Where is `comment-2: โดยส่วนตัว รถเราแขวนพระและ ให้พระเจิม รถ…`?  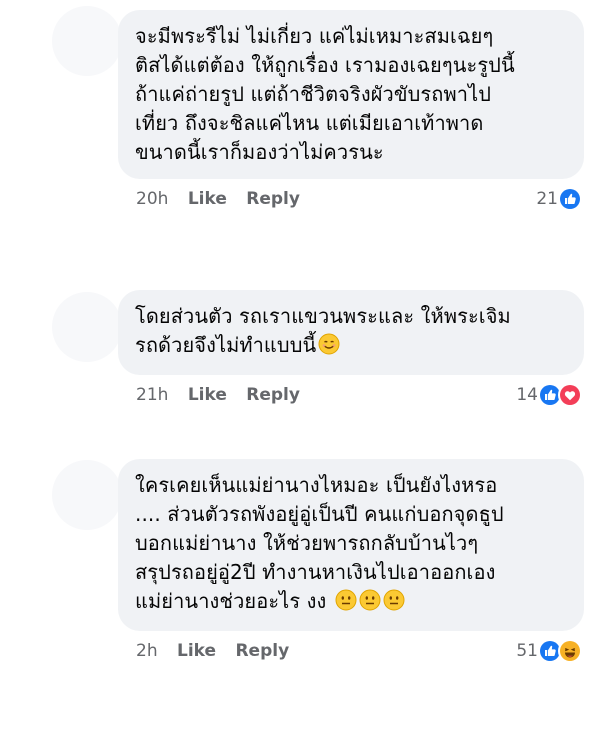
comment-2: โดยส่วนตัว รถเราแขวนพระและ ให้พระเจิม รถ… is located at coordinates (351, 348).